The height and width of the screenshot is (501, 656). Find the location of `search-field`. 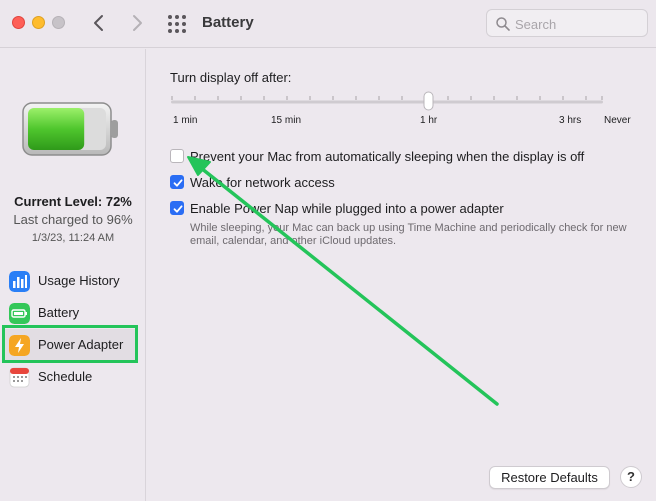

search-field is located at coordinates (567, 23).